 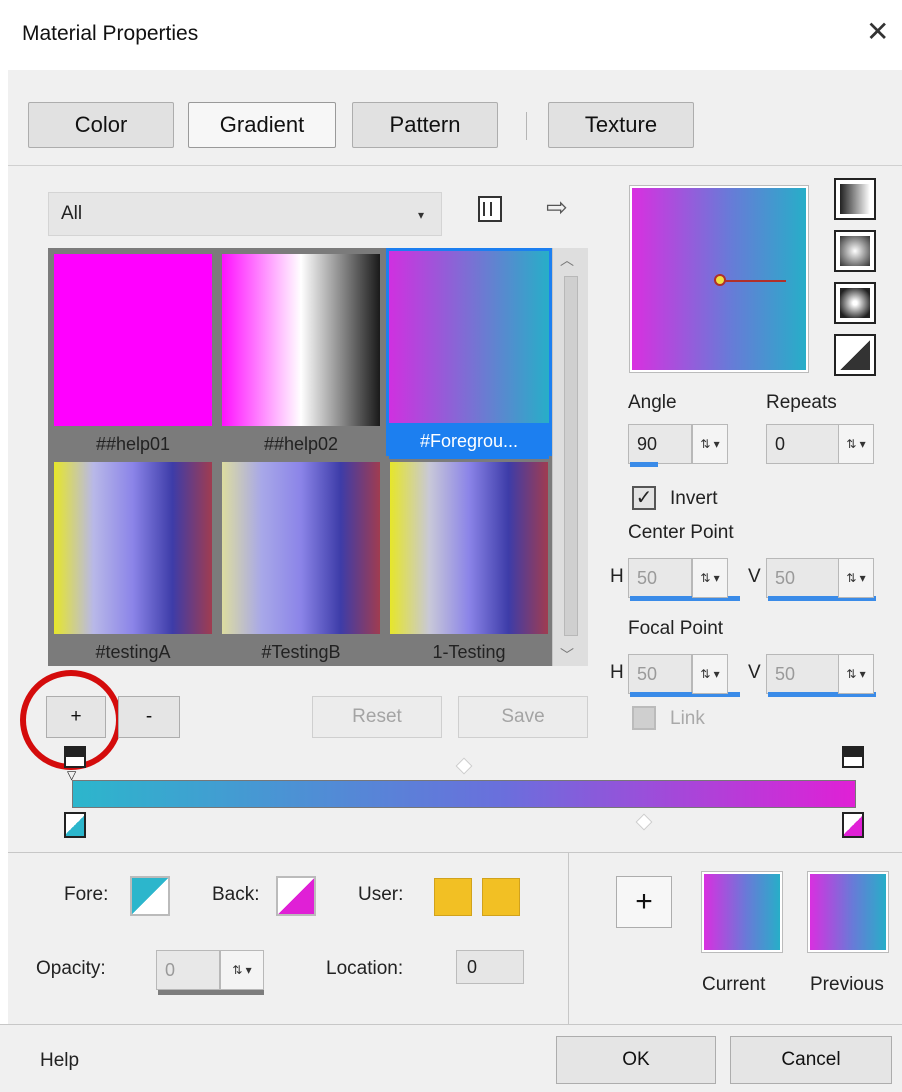 What do you see at coordinates (617, 672) in the screenshot?
I see `focal-h-label: H` at bounding box center [617, 672].